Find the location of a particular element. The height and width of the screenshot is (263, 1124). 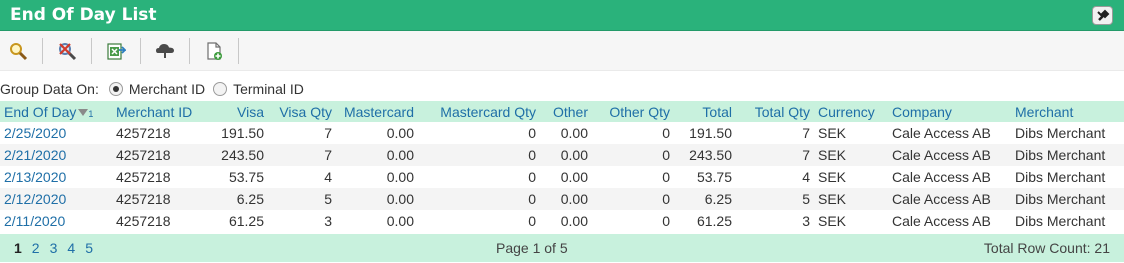

col-currency: Currency is located at coordinates (851, 111).